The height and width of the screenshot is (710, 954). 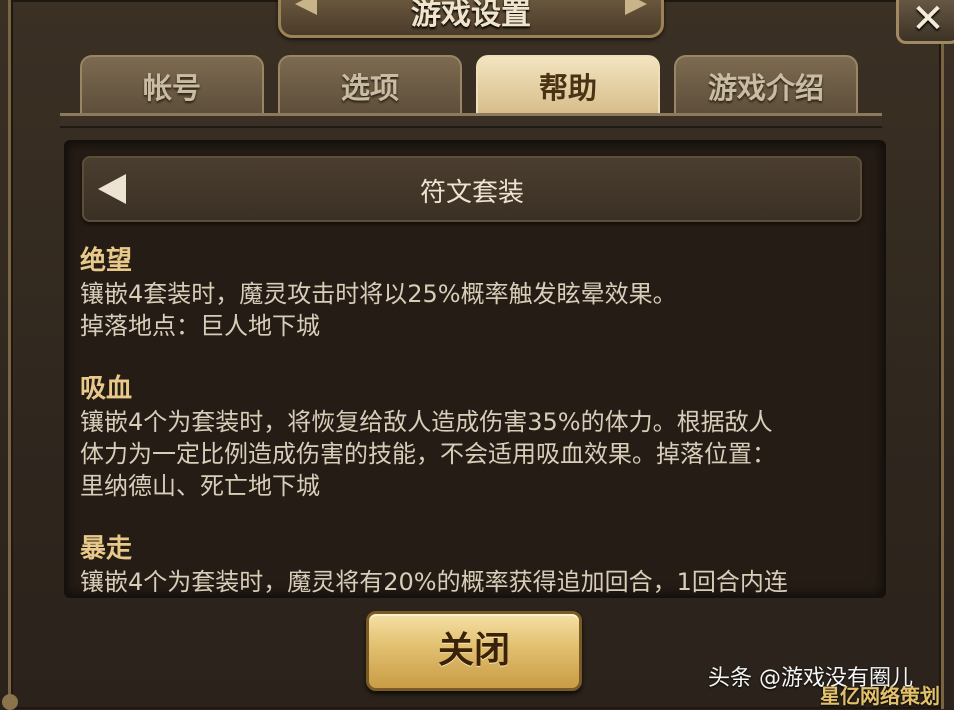 I want to click on tab-game-intro: 游戏介绍, so click(x=766, y=84).